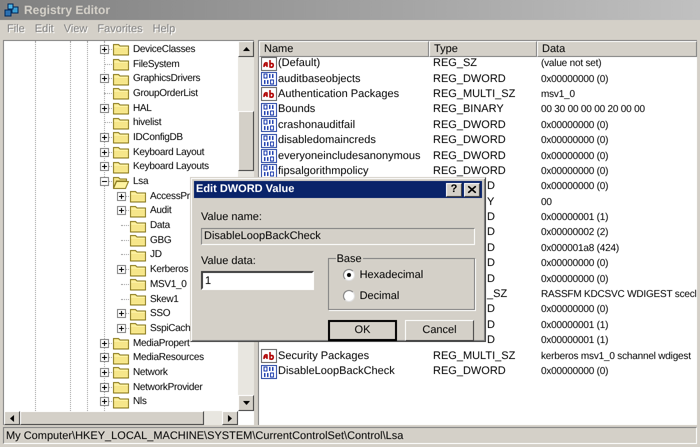  What do you see at coordinates (455, 63) in the screenshot?
I see `value-type: REG_SZ` at bounding box center [455, 63].